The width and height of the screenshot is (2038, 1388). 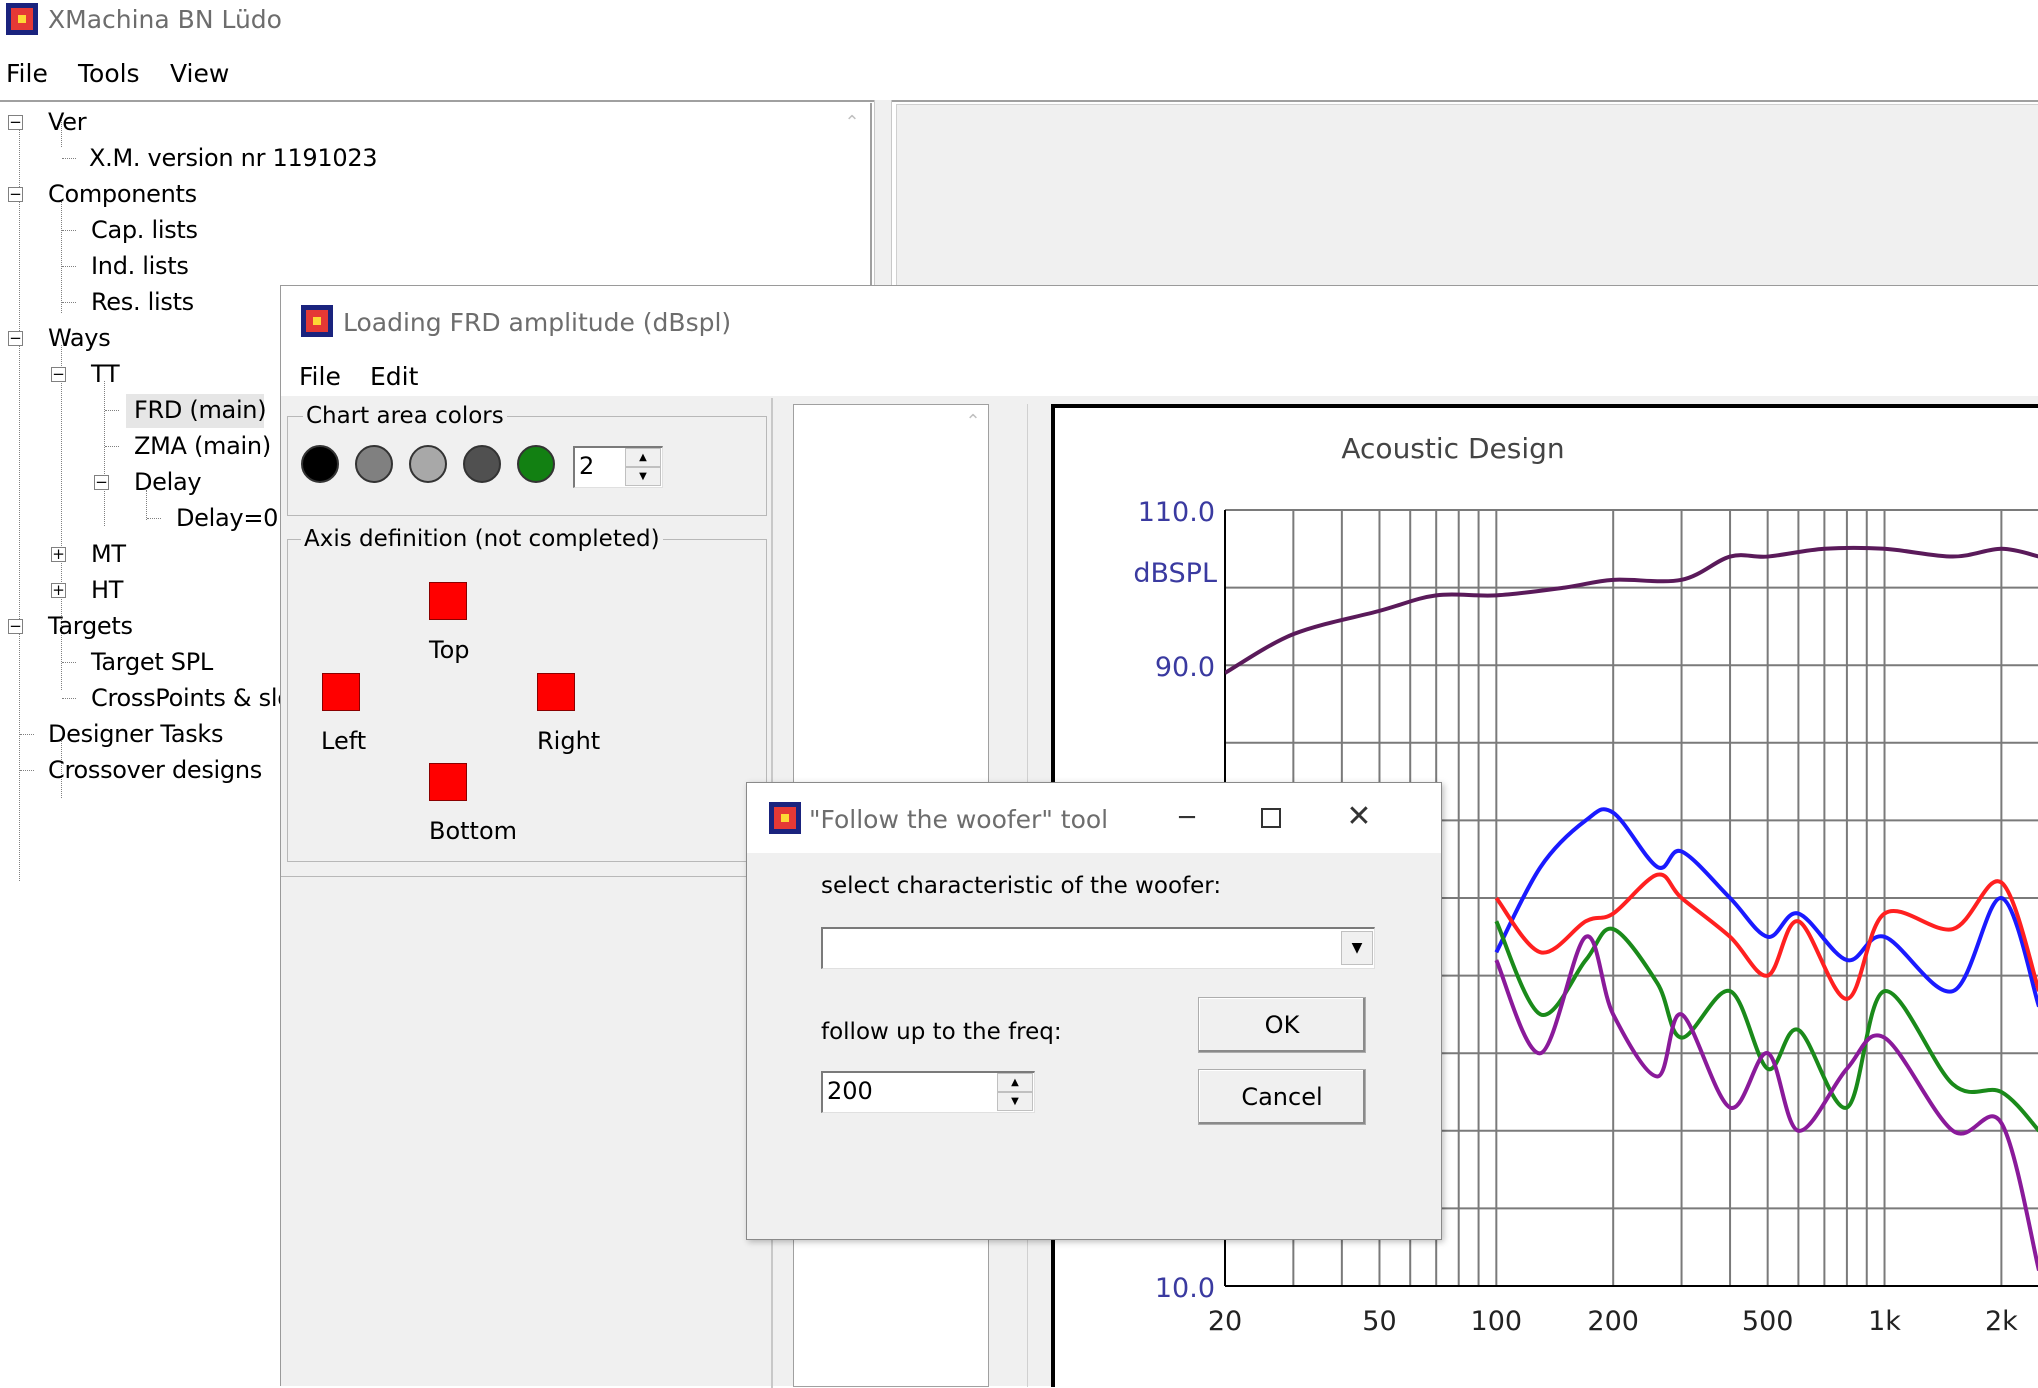 I want to click on x-tick-label: 200, so click(x=1613, y=1321).